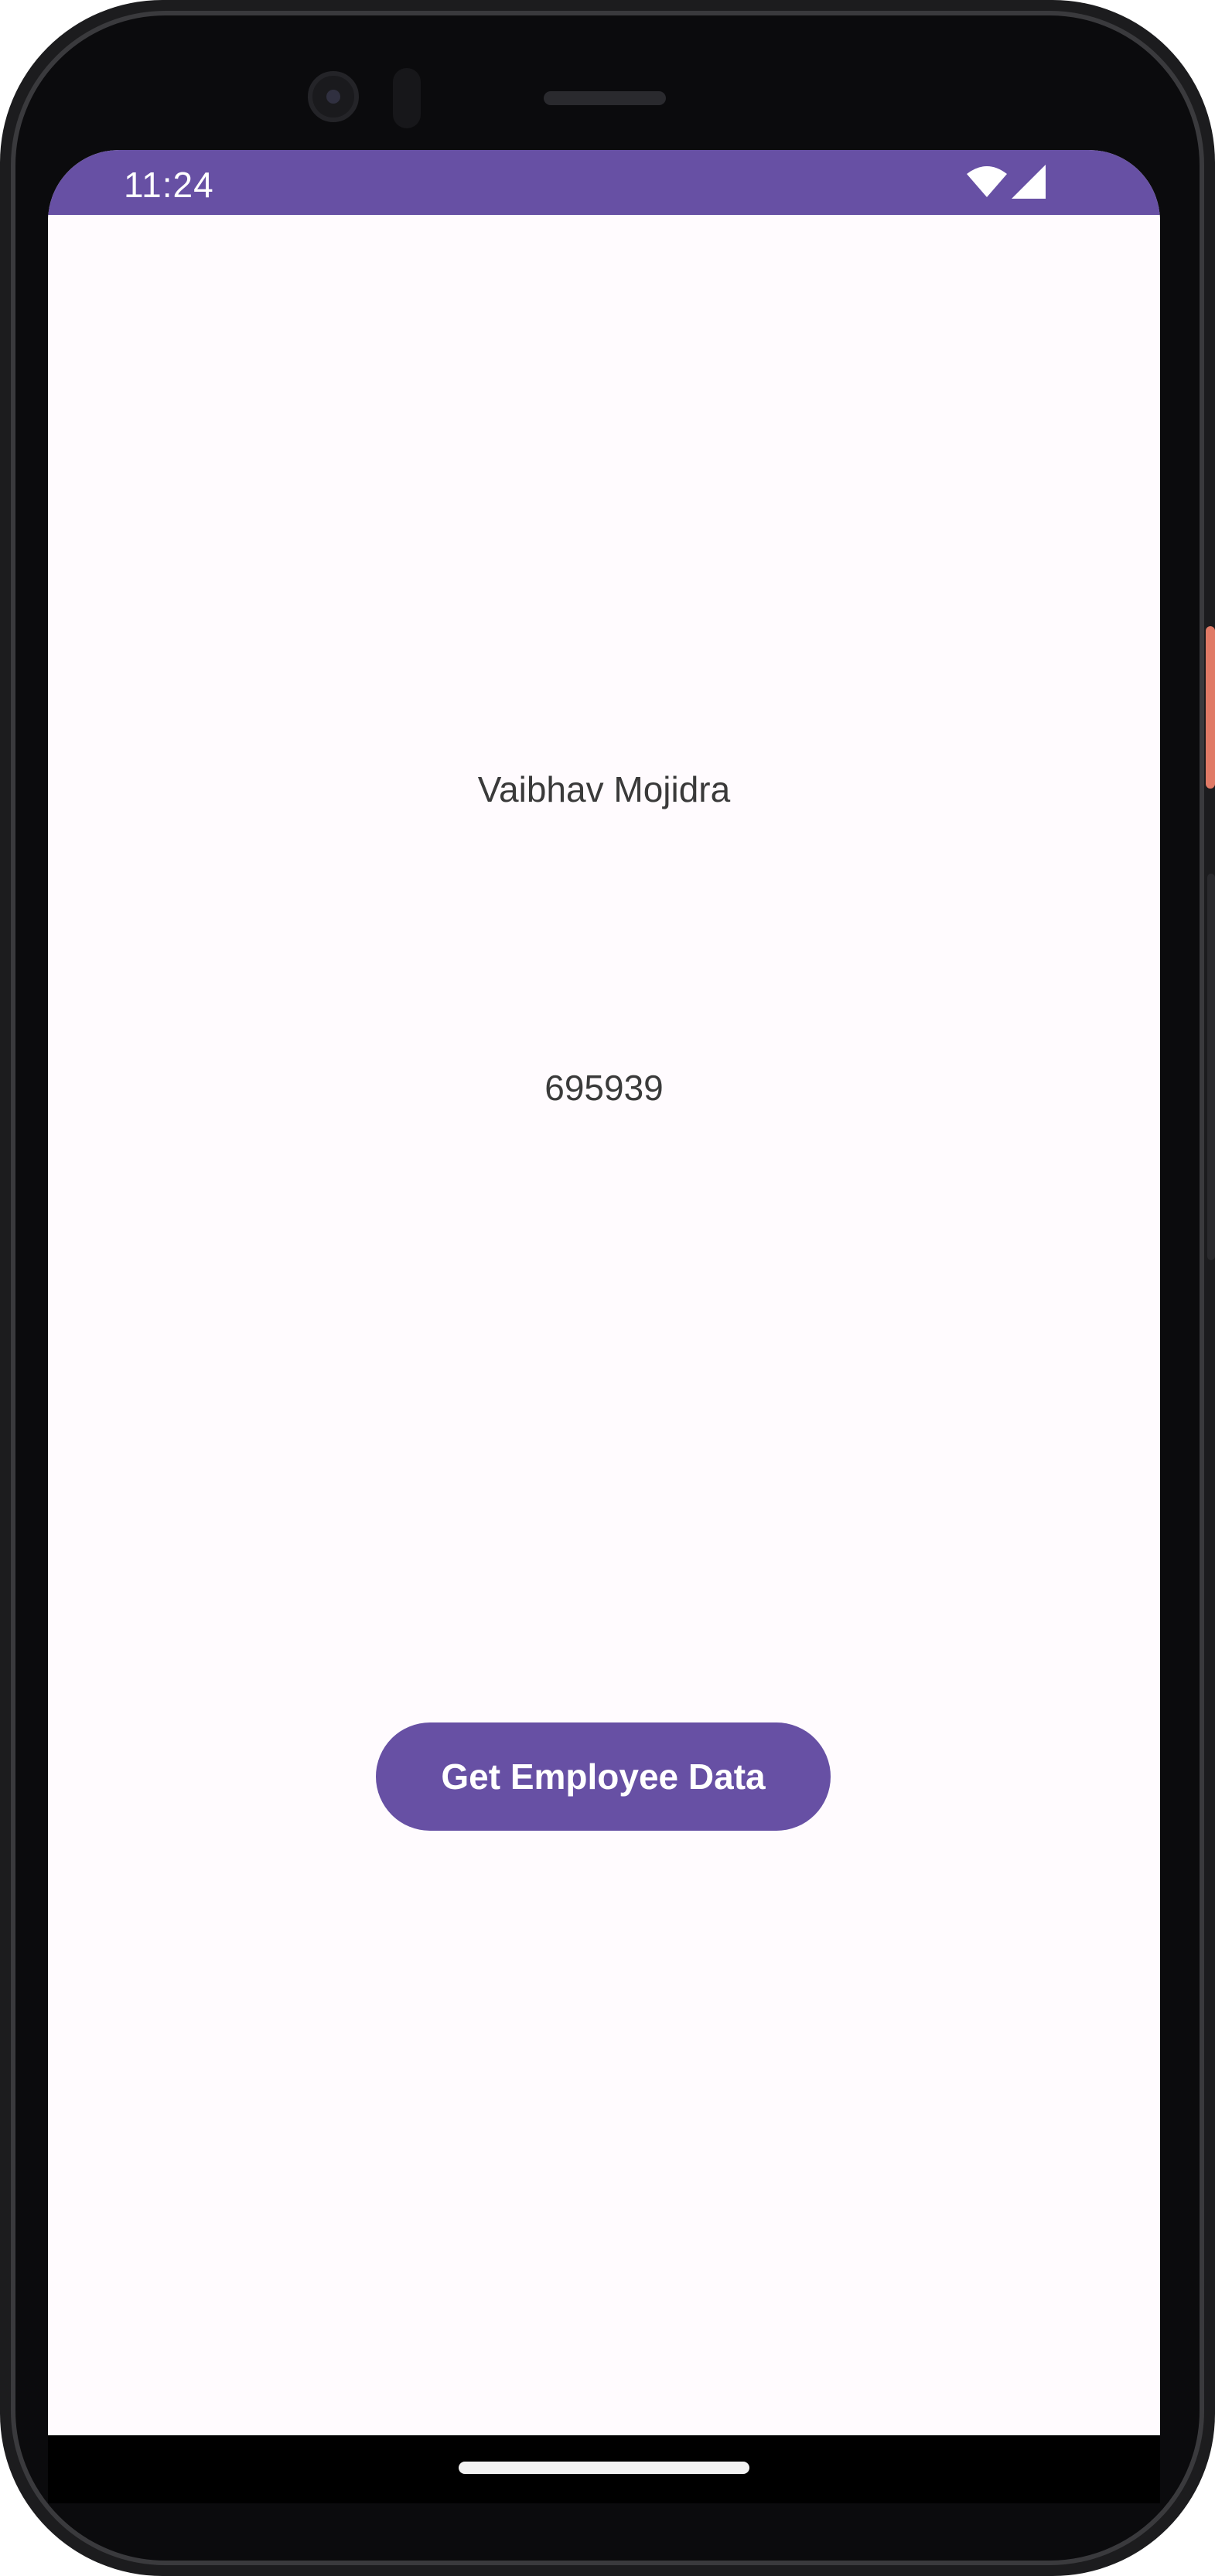 This screenshot has height=2576, width=1215. What do you see at coordinates (603, 1776) in the screenshot?
I see `get-employee-data-button: Get Employee Data` at bounding box center [603, 1776].